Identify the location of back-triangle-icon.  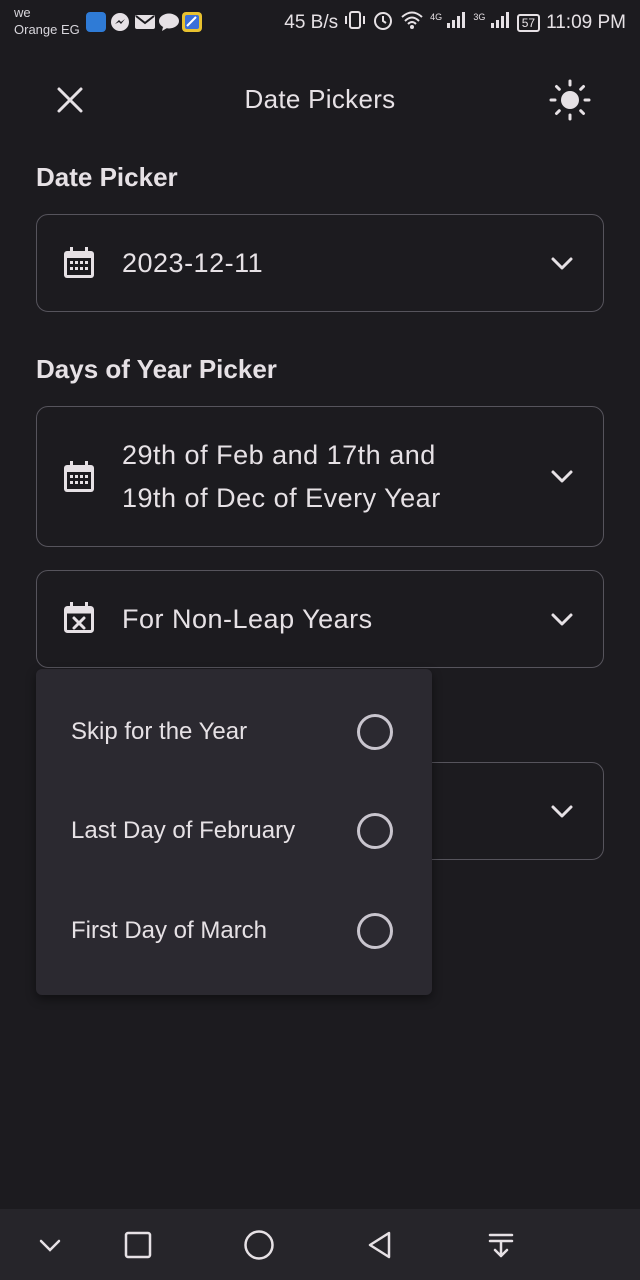
(379, 1245).